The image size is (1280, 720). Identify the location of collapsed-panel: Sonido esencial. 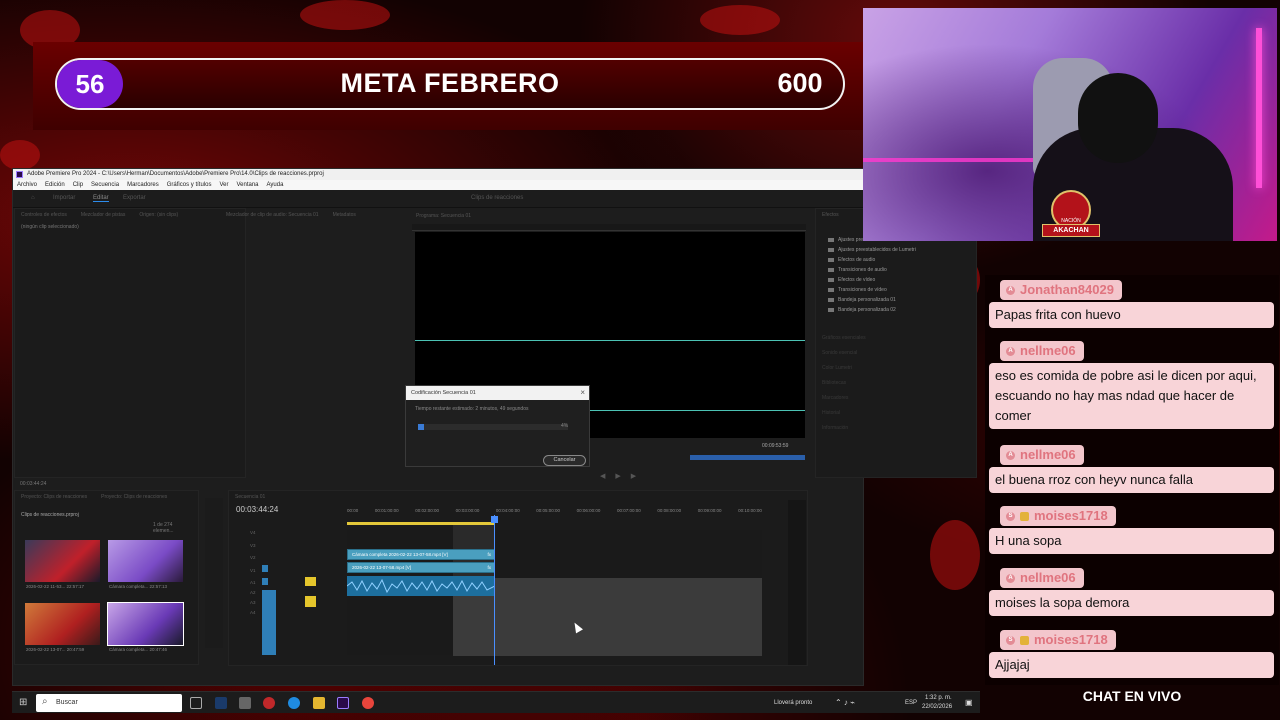
(896, 353).